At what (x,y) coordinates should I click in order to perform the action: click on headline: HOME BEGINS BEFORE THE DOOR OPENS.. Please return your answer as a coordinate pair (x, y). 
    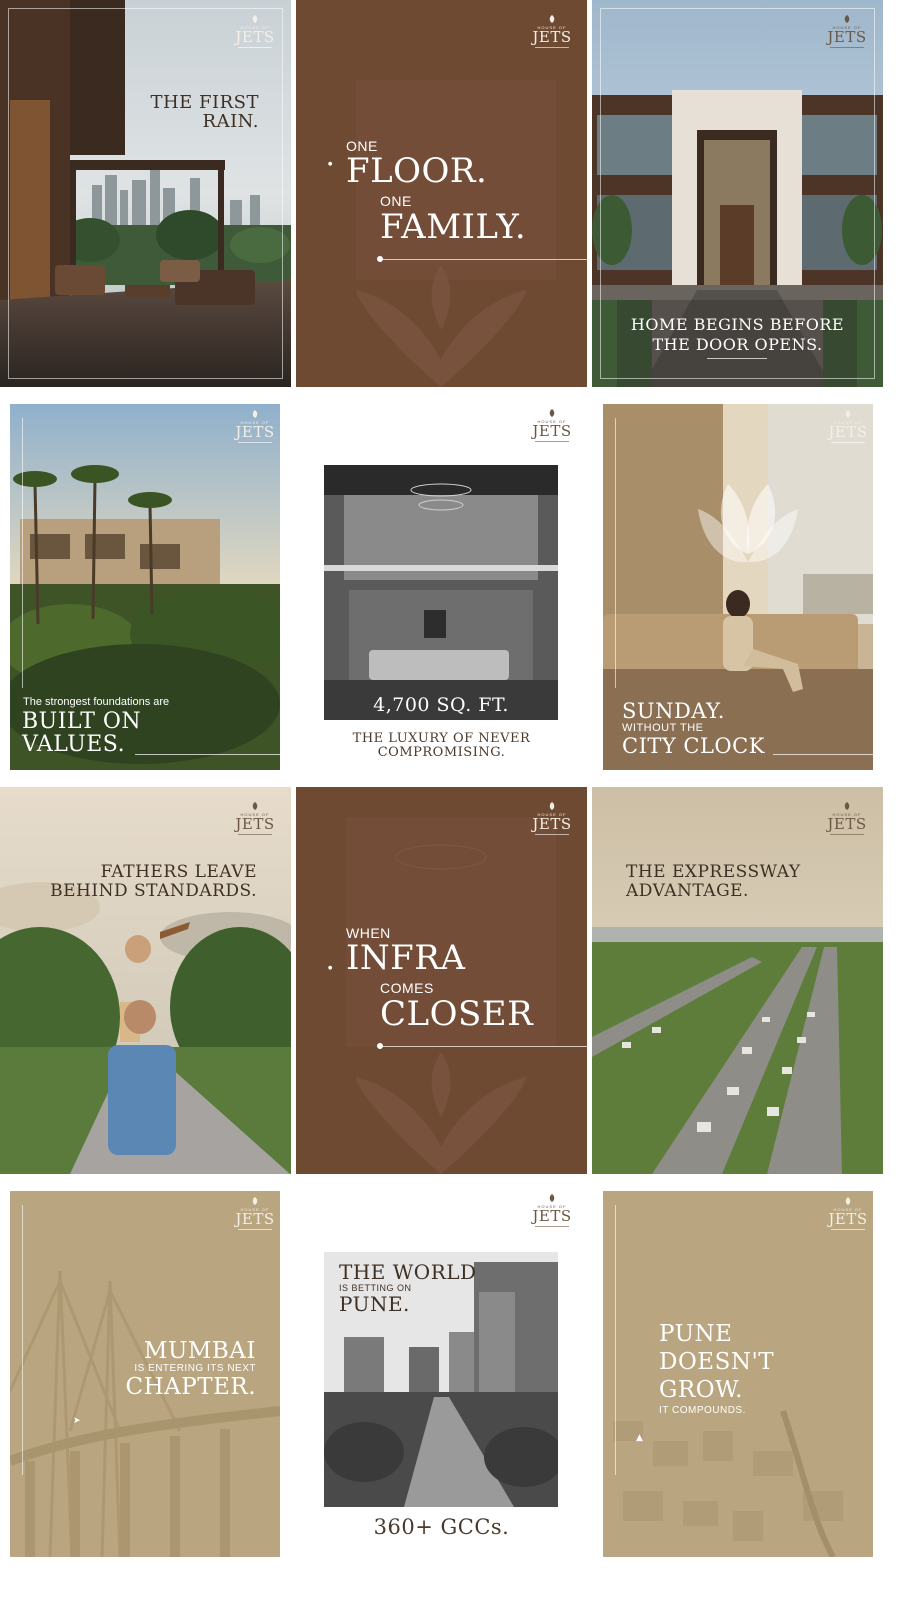
    Looking at the image, I should click on (737, 335).